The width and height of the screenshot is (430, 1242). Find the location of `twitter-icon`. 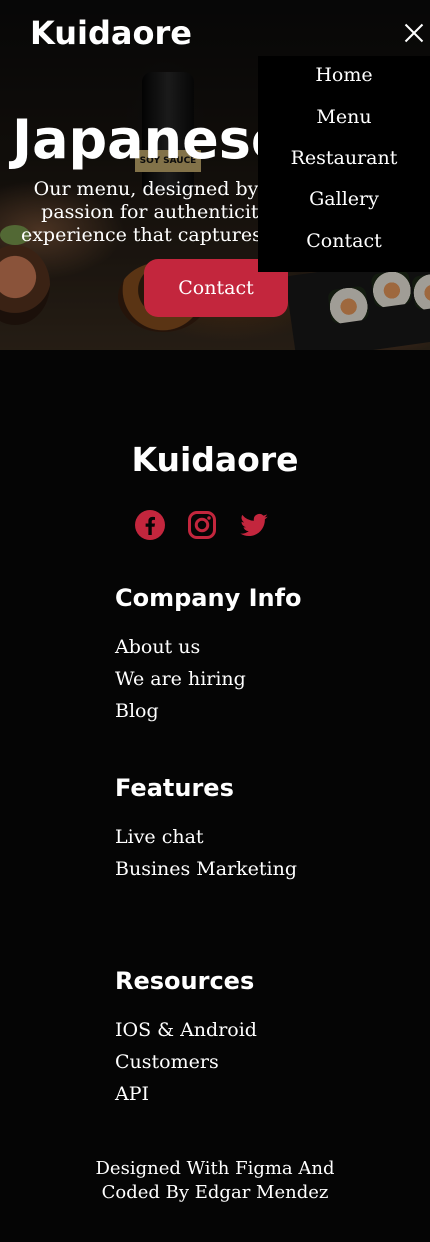

twitter-icon is located at coordinates (254, 525).